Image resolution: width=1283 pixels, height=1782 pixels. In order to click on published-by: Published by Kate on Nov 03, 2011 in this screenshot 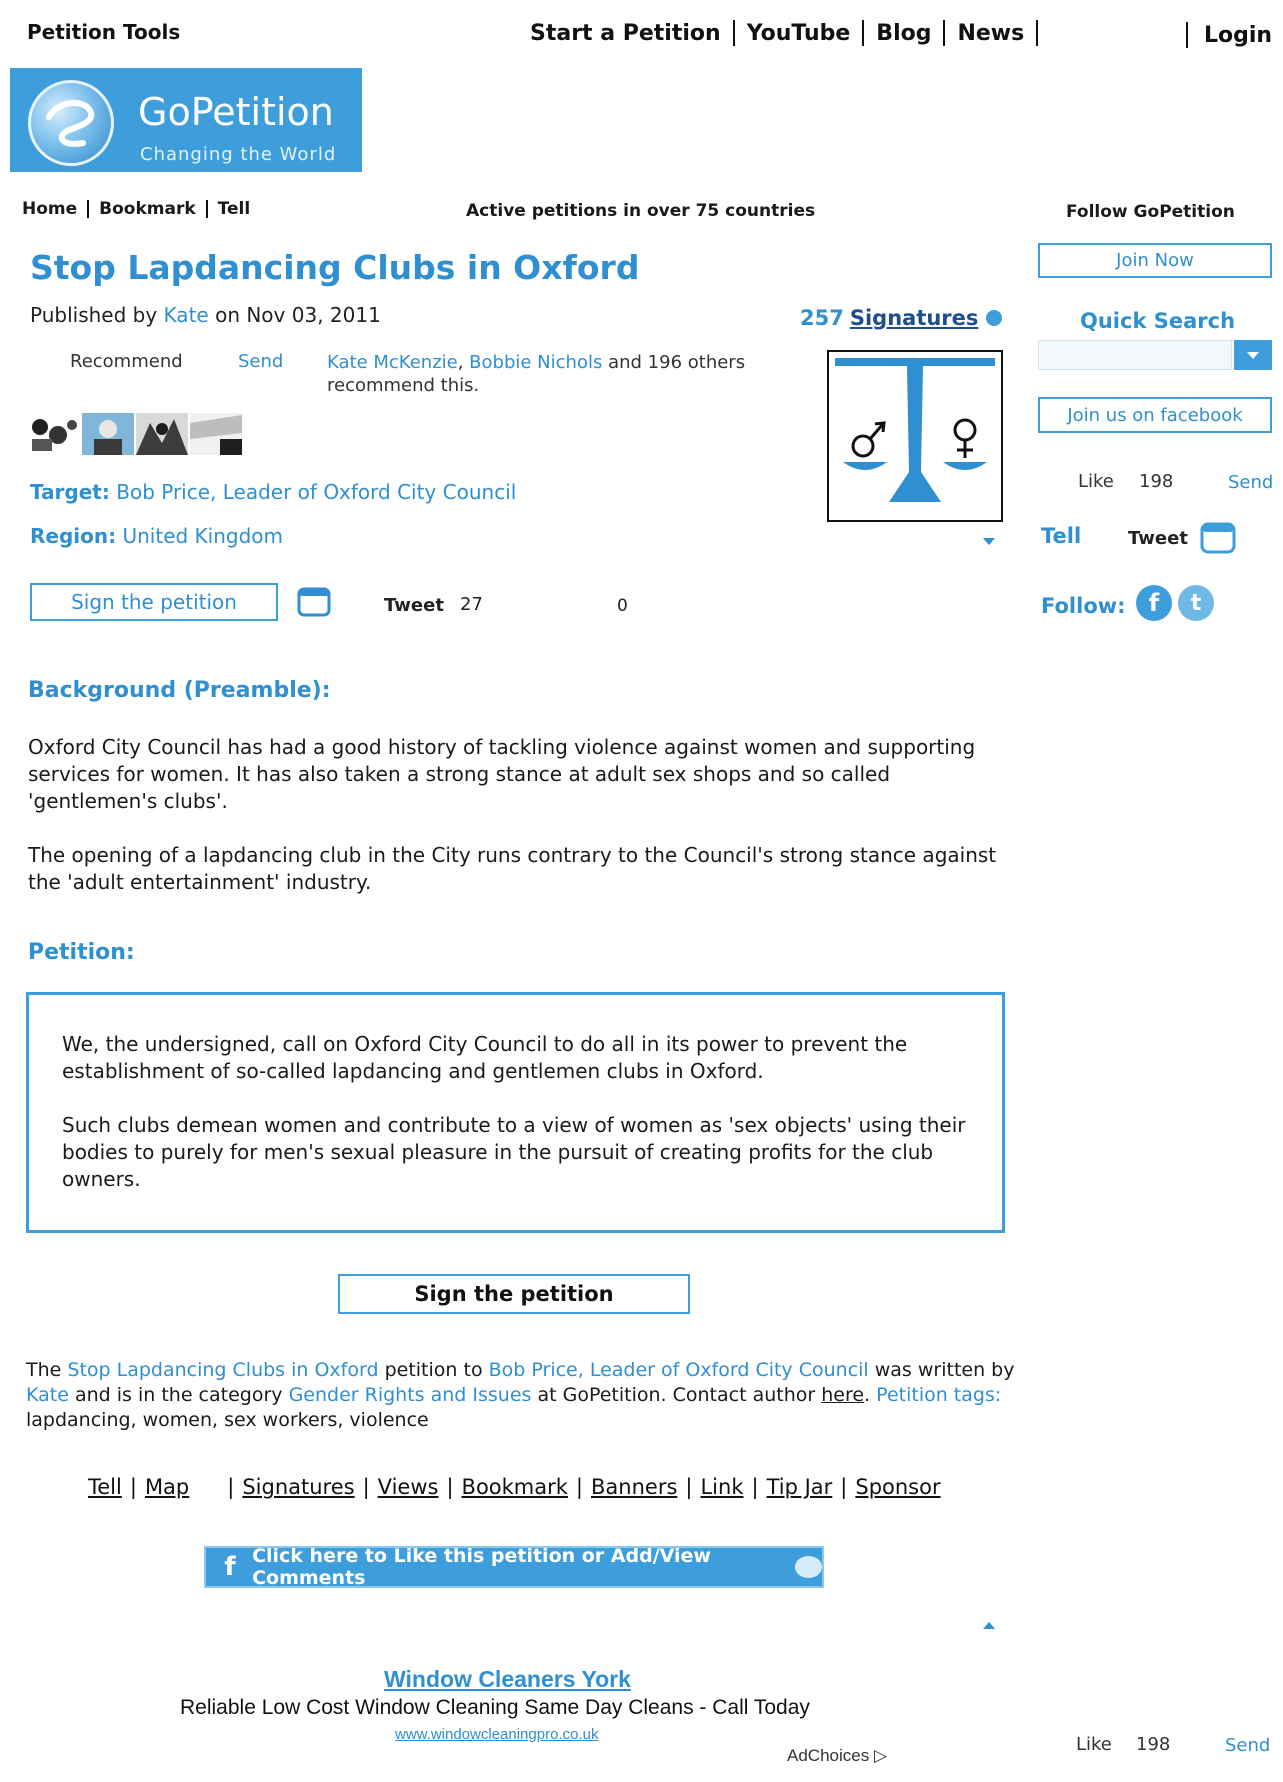, I will do `click(205, 315)`.